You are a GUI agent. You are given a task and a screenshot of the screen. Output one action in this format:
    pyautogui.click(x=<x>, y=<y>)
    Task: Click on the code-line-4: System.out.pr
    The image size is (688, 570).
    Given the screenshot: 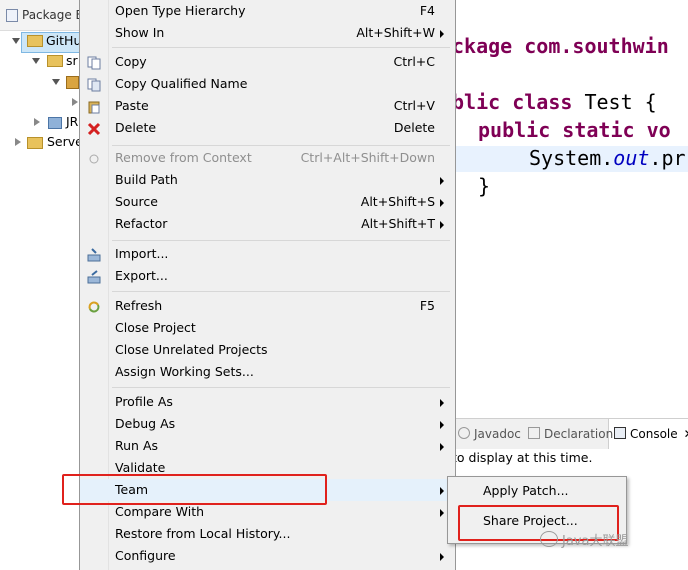 What is the action you would take?
    pyautogui.click(x=607, y=158)
    